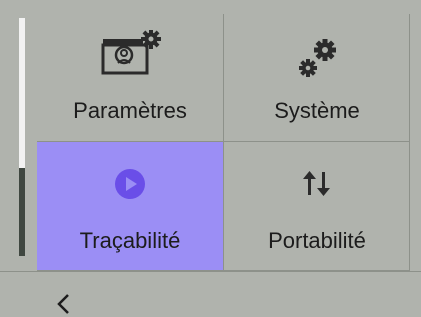 The image size is (421, 317). Describe the element at coordinates (130, 184) in the screenshot. I see `play-circle-icon` at that location.